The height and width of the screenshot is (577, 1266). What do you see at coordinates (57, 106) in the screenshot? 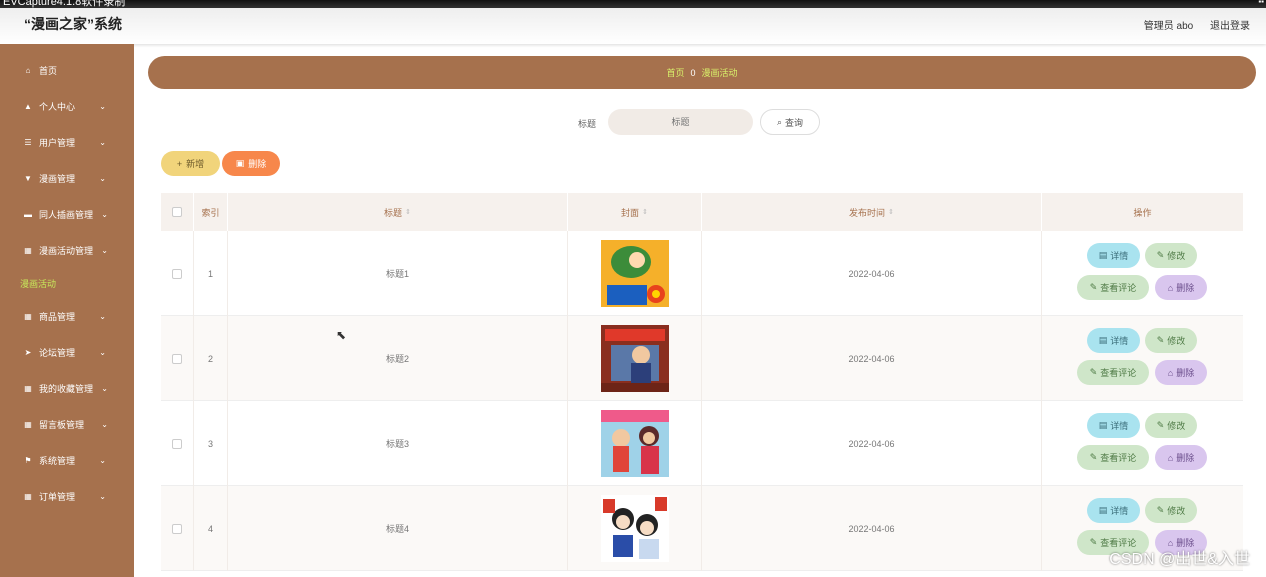
I see `sidebar-item-label: 个人中心` at bounding box center [57, 106].